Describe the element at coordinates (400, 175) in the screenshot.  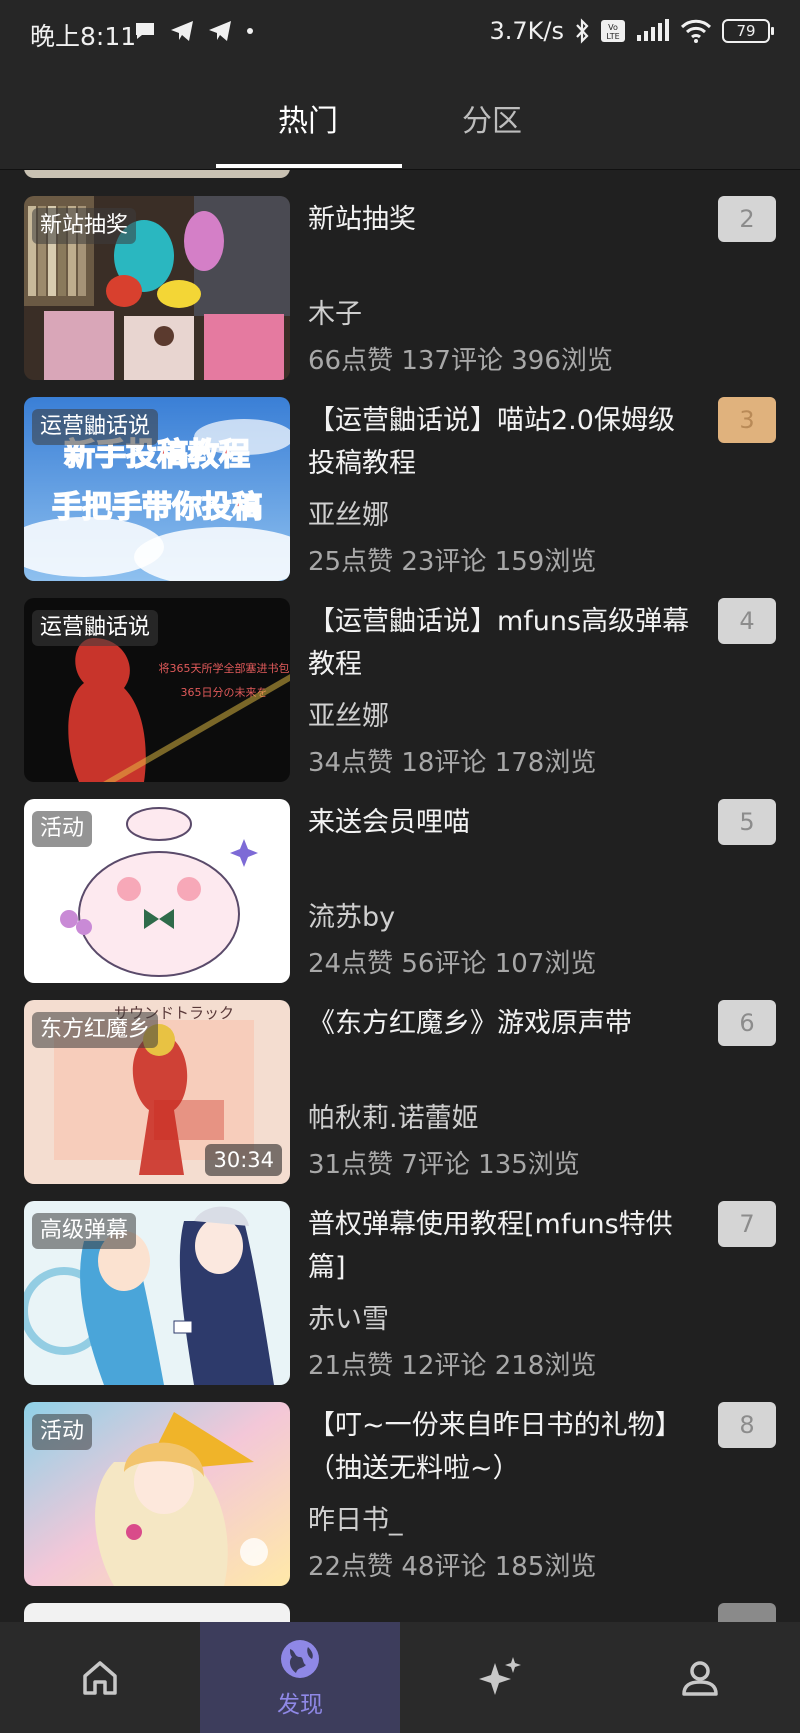
I see `list-item-partial-top` at that location.